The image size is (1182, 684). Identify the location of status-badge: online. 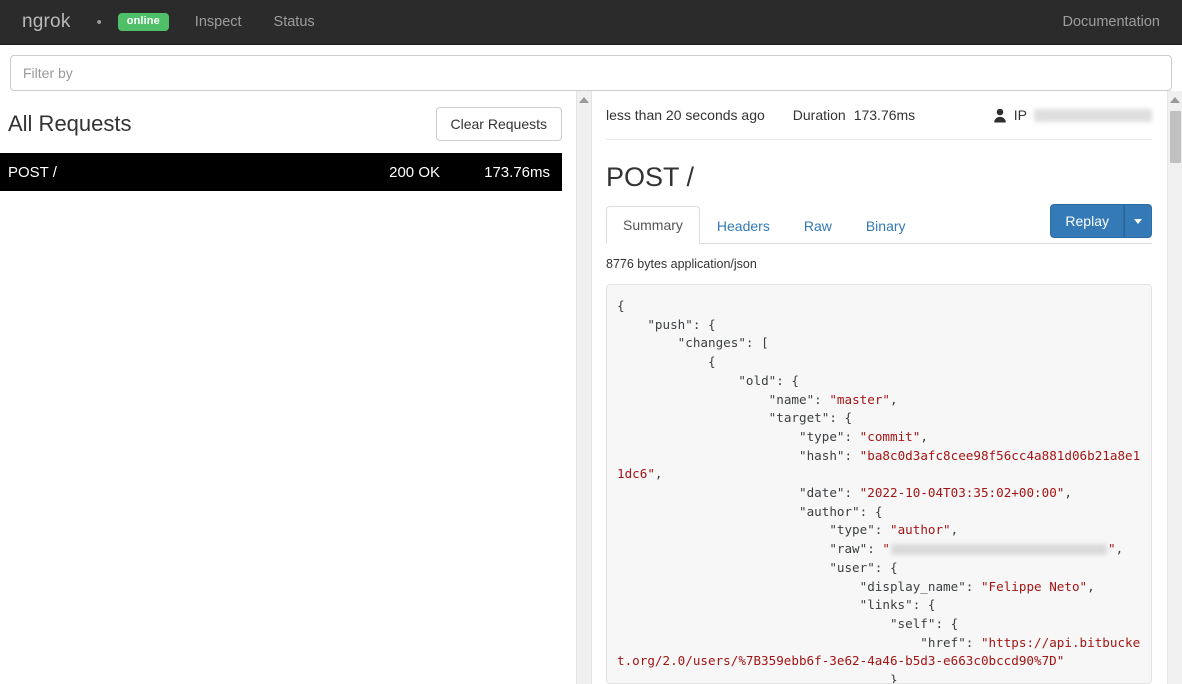
(143, 22).